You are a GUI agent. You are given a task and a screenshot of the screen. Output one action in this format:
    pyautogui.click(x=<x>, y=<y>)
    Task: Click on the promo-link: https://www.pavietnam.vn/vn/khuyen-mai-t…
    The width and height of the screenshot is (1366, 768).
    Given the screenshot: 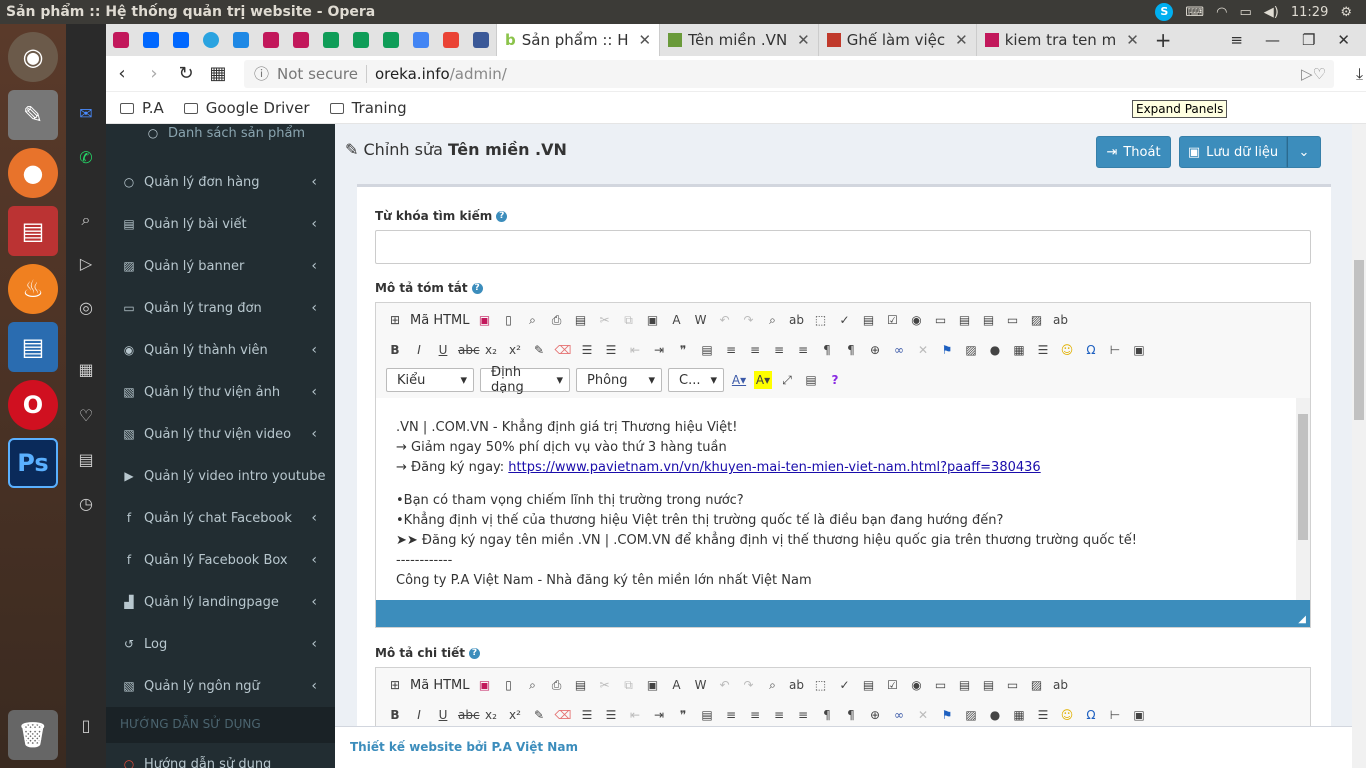 What is the action you would take?
    pyautogui.click(x=774, y=467)
    